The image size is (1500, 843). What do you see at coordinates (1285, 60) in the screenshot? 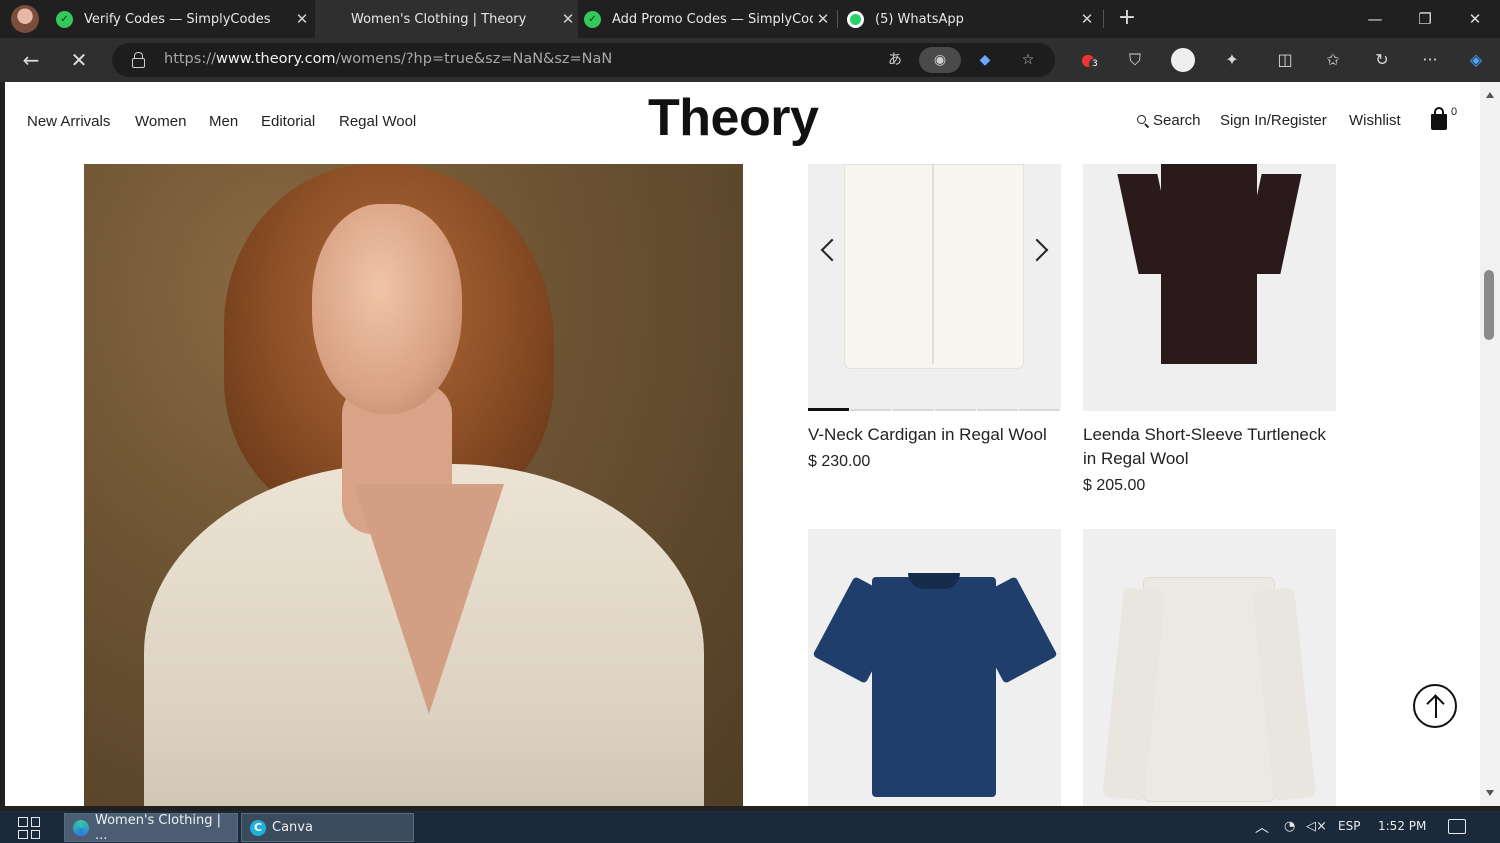
I see `split-screen-icon: ◫` at bounding box center [1285, 60].